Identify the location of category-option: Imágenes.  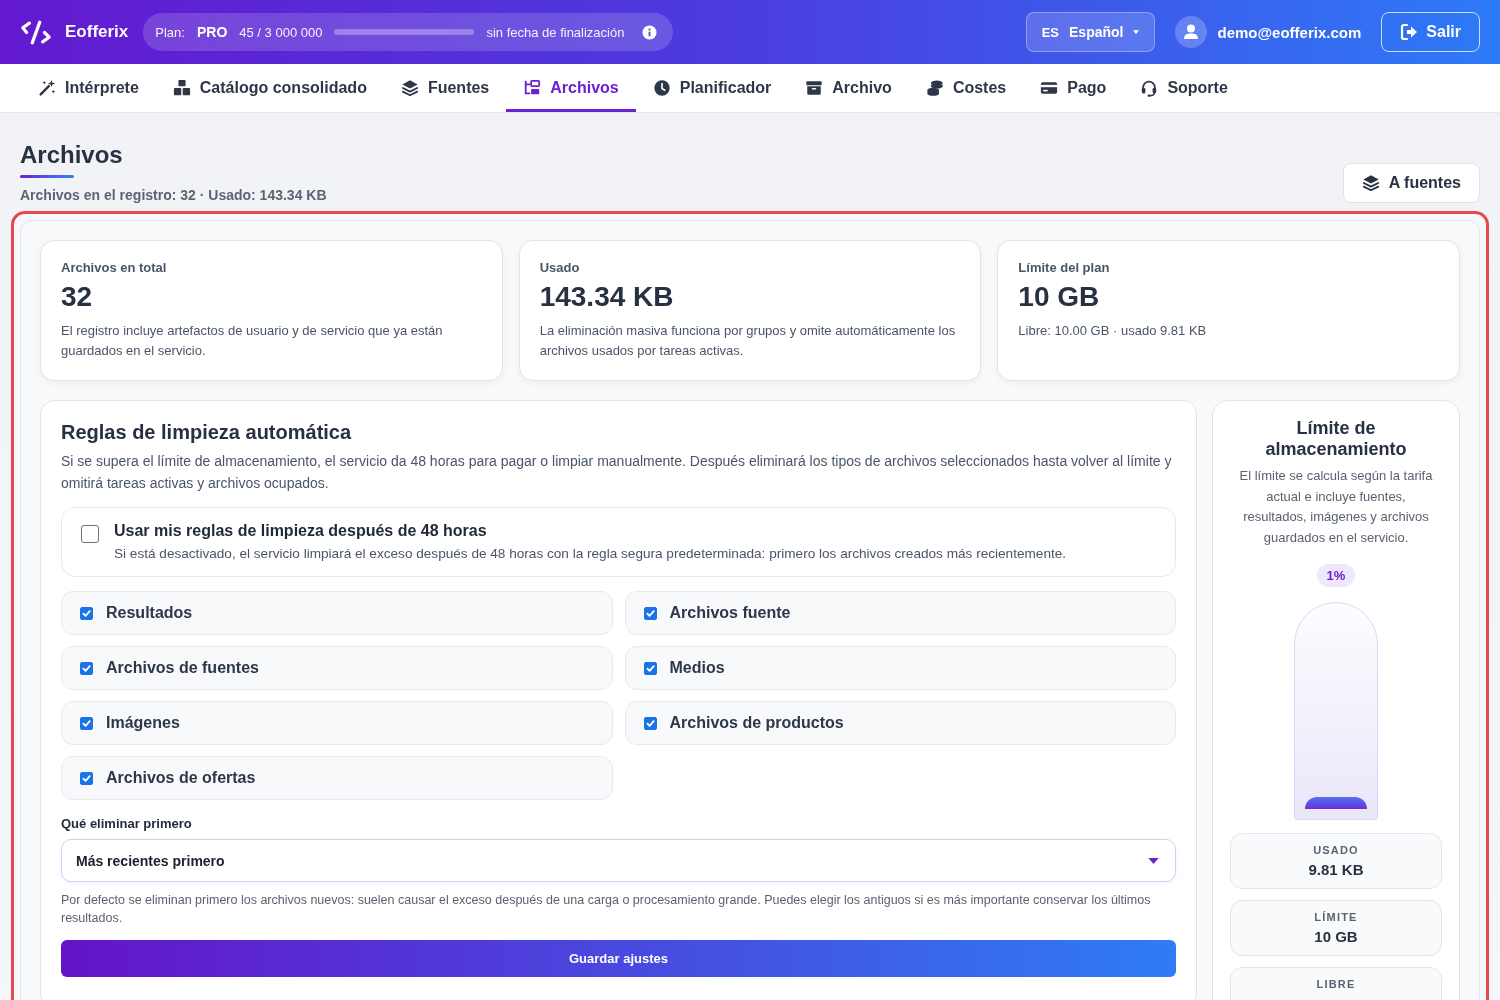
(337, 723).